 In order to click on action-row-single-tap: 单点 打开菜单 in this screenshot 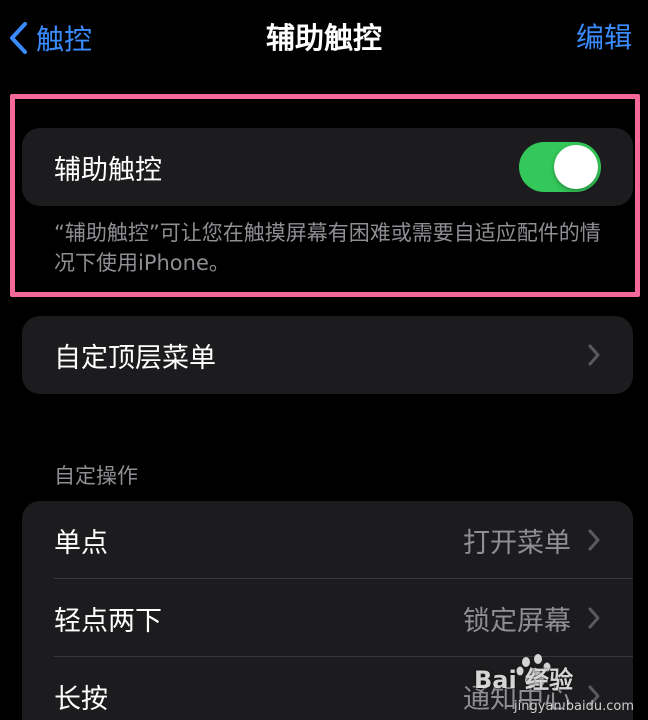, I will do `click(327, 540)`.